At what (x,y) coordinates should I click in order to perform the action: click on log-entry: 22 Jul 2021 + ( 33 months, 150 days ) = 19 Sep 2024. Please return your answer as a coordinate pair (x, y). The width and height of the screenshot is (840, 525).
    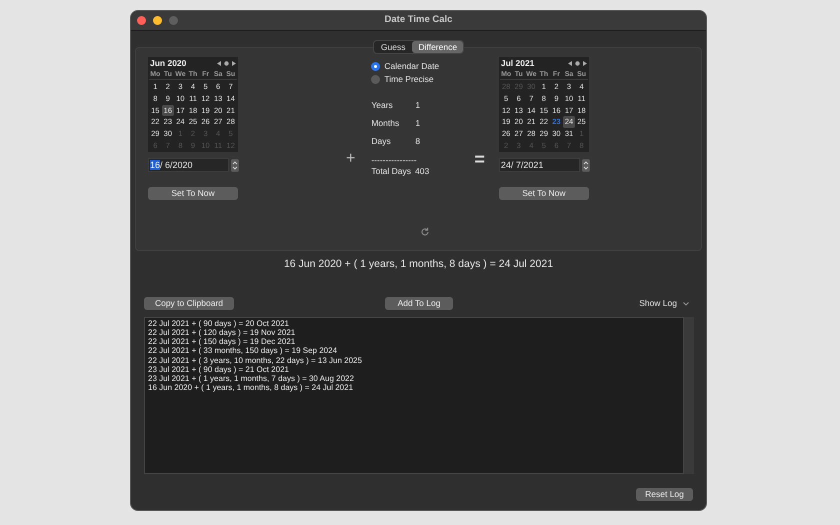
    Looking at the image, I should click on (243, 351).